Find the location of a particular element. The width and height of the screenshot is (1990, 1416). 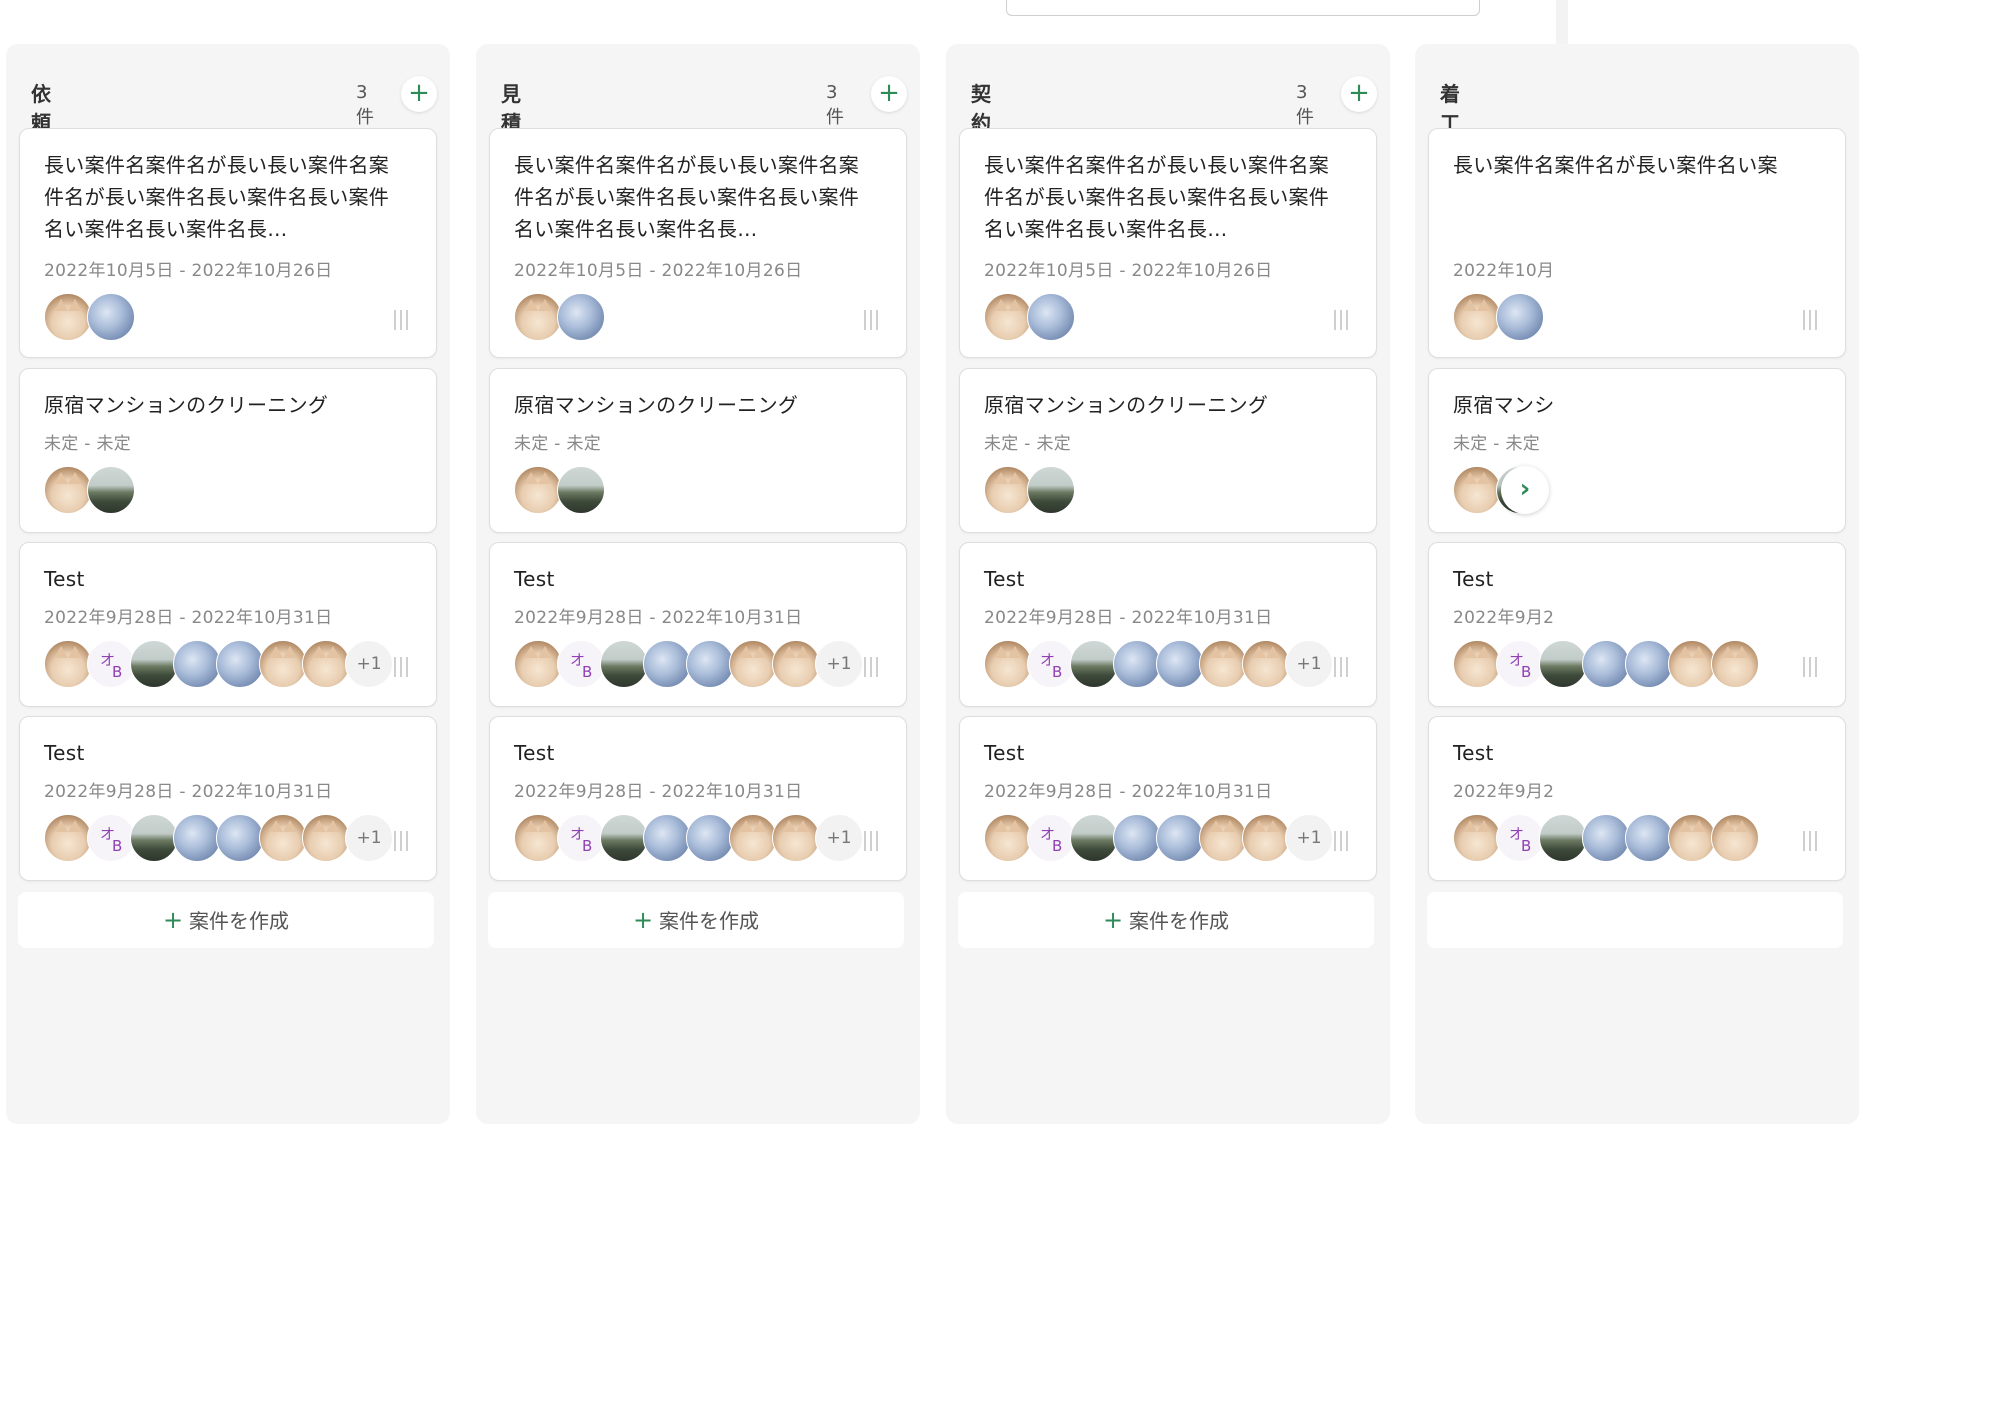

project-card: 長い案件名案件名が長い案件名い案 2022年10月 is located at coordinates (1637, 243).